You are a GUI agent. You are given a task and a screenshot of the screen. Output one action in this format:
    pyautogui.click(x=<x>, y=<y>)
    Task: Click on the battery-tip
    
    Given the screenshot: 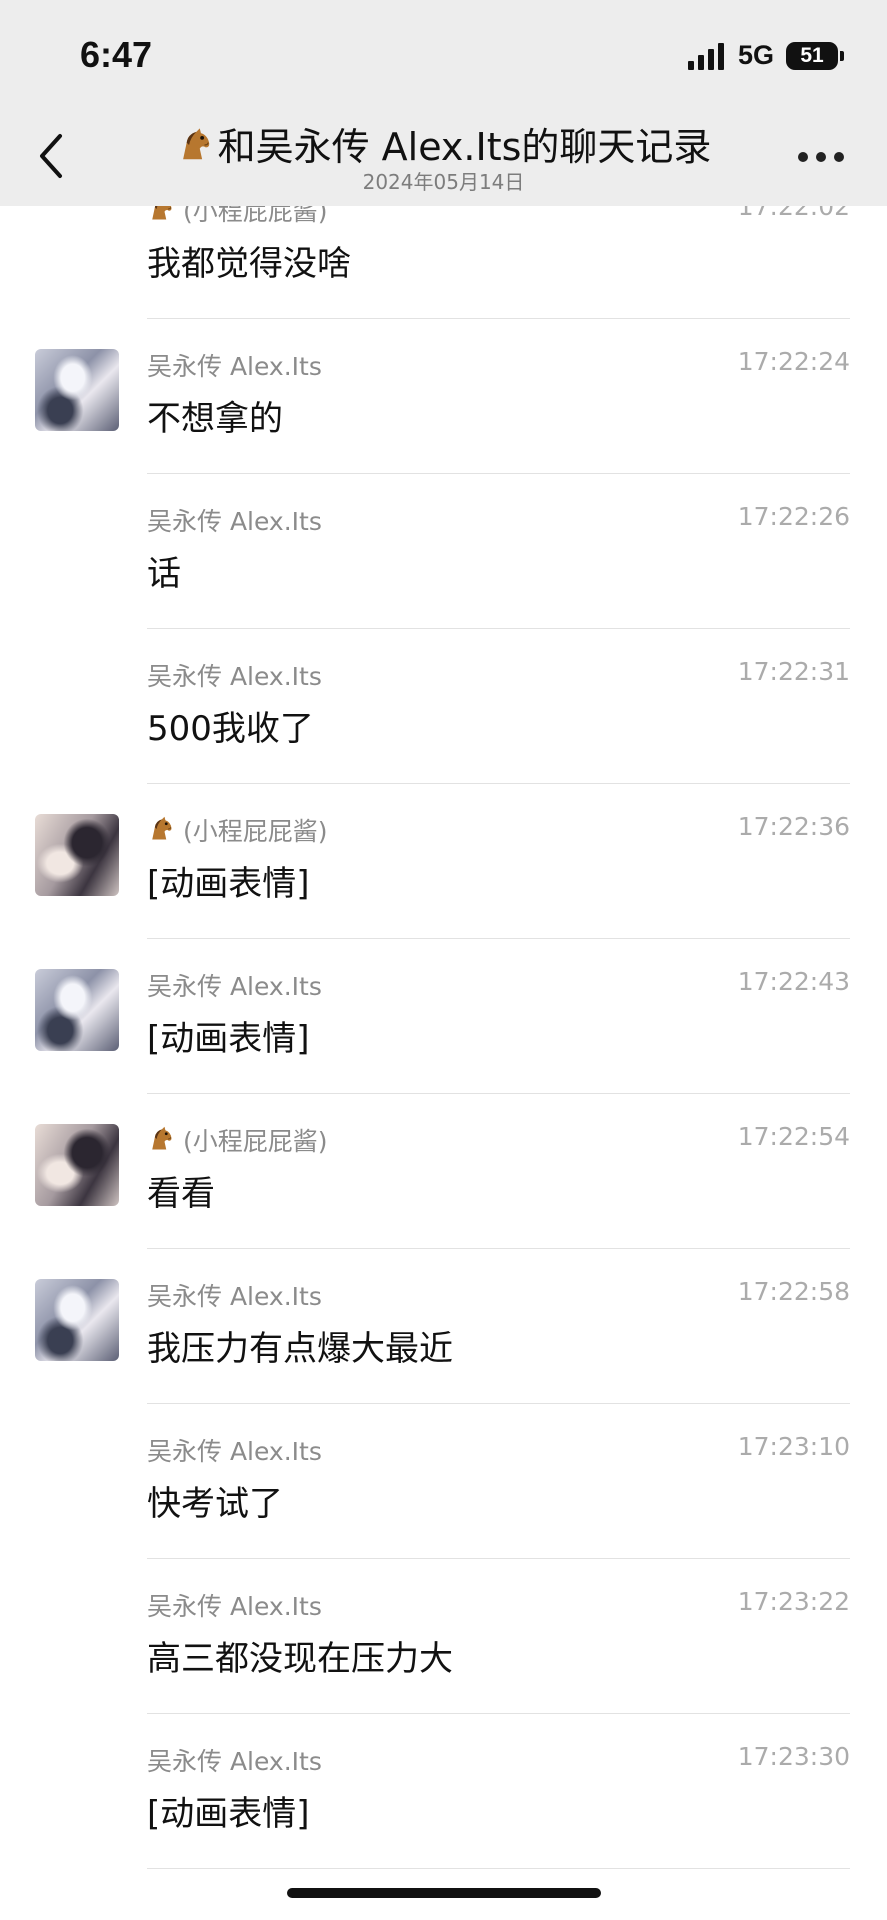 What is the action you would take?
    pyautogui.click(x=842, y=56)
    